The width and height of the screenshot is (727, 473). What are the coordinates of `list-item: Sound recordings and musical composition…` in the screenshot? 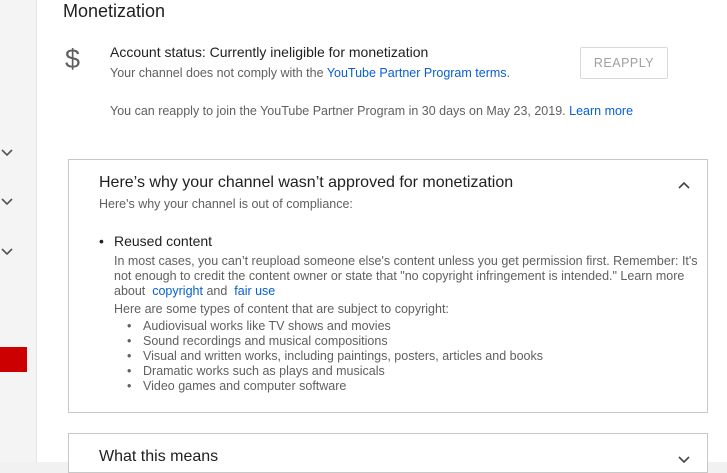 It's located at (343, 341).